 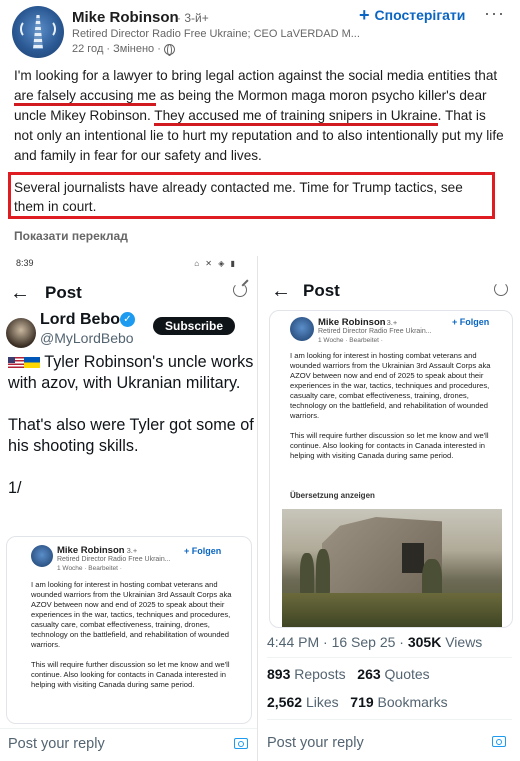 What do you see at coordinates (128, 264) in the screenshot?
I see `status-bar: 8:39 ⌂ ✕ ◈ ▮` at bounding box center [128, 264].